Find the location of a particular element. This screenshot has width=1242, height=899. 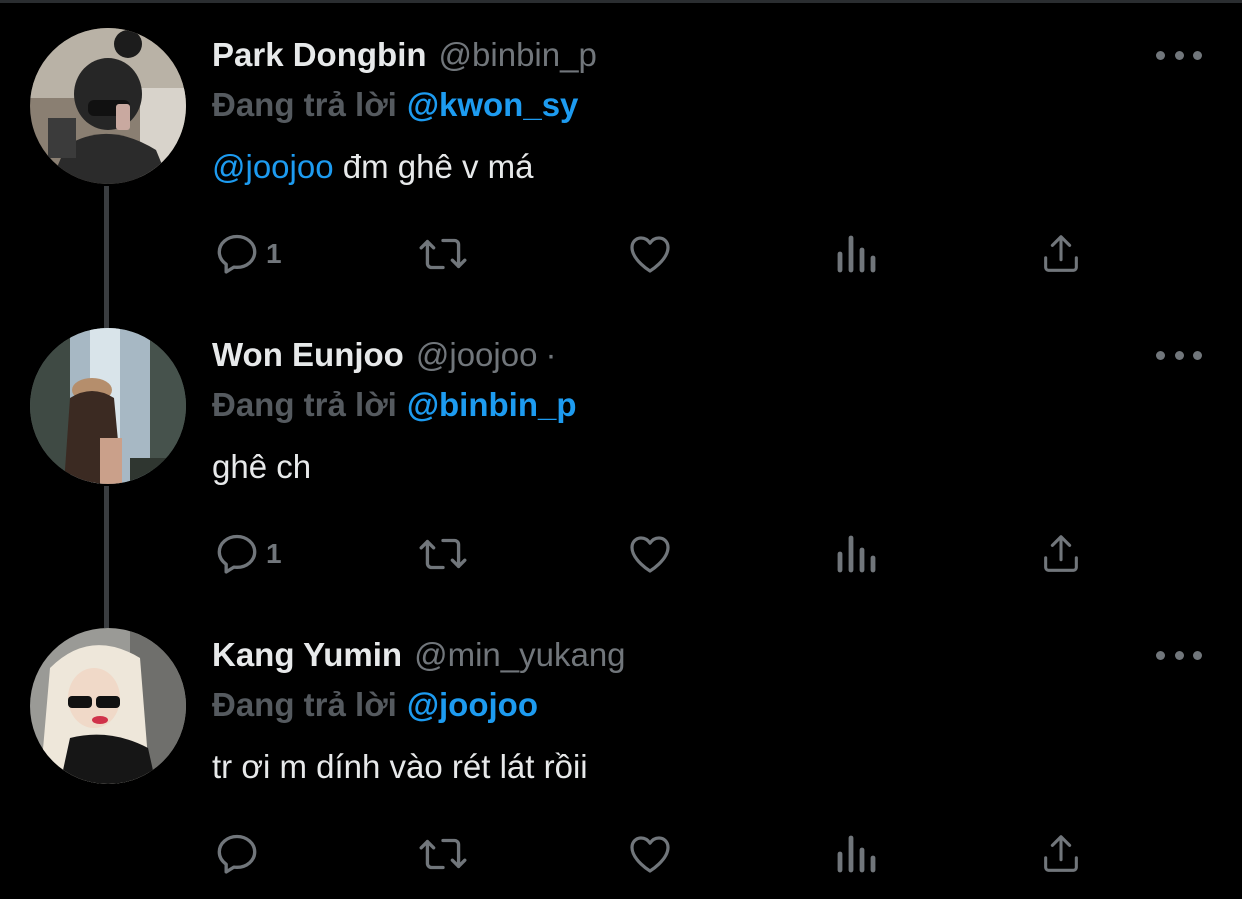

tweet-header: Park Dongbin @binbin_p is located at coordinates (404, 58).